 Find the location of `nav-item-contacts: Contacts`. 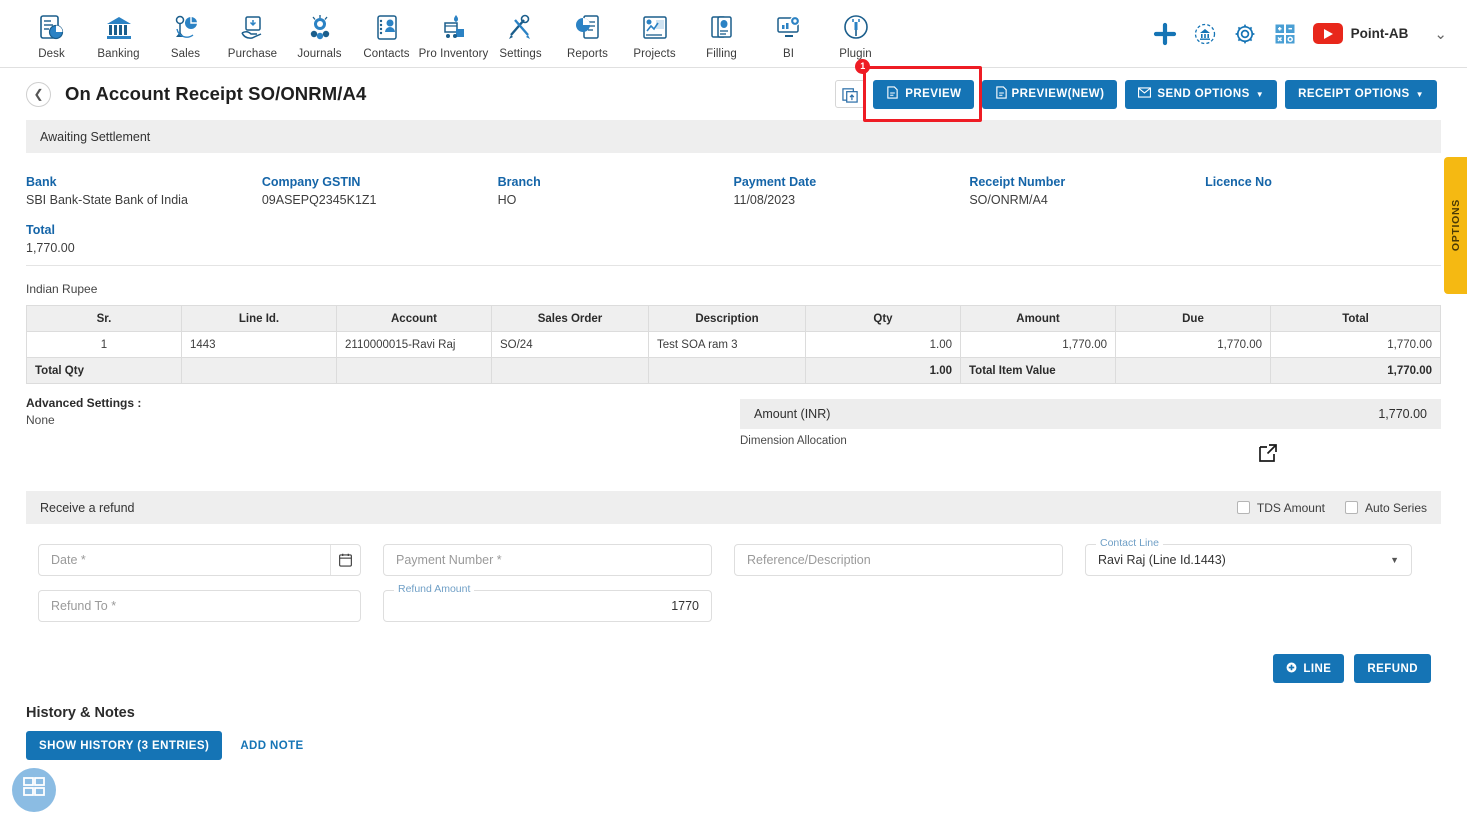

nav-item-contacts: Contacts is located at coordinates (386, 34).